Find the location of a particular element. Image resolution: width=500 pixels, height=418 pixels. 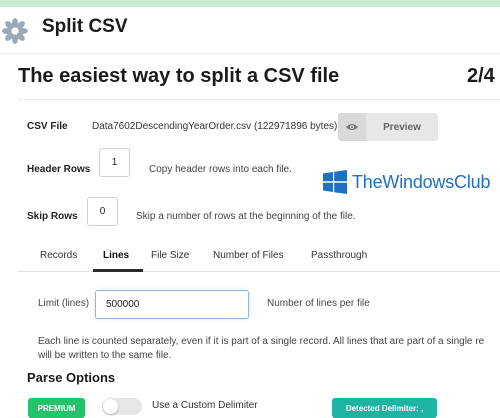

limit-lines-input: 500000 is located at coordinates (172, 304).